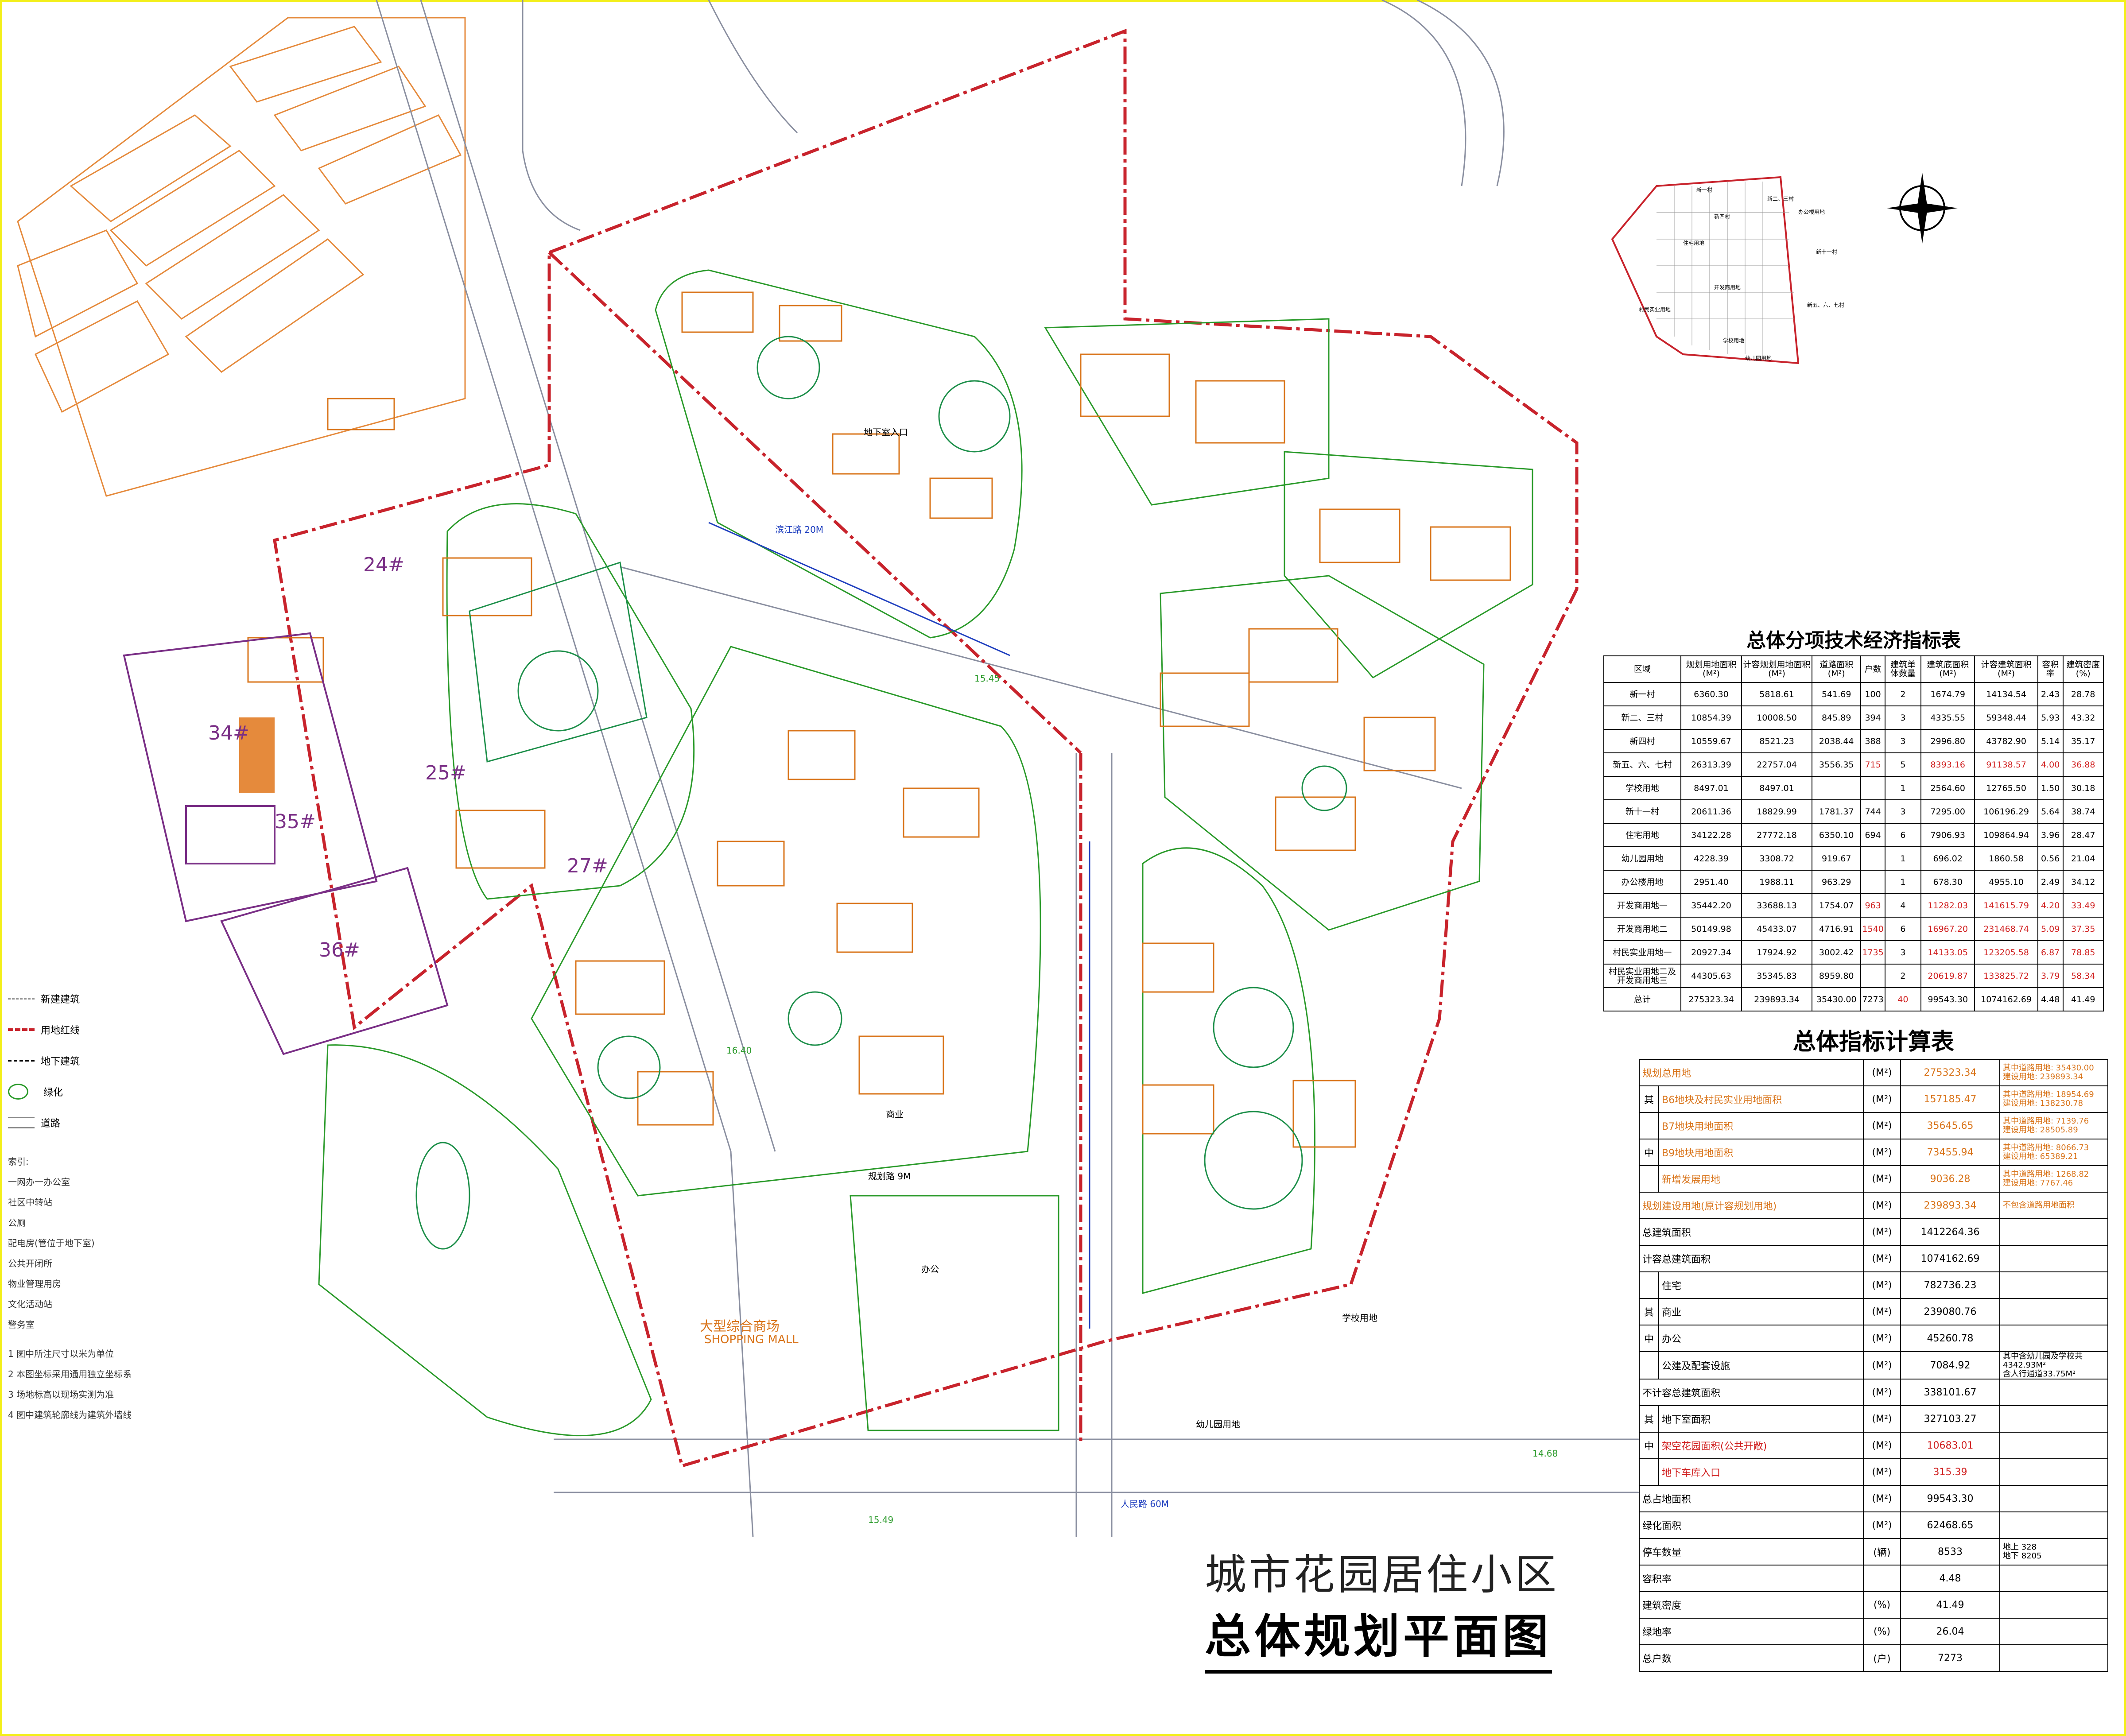 Image resolution: width=2126 pixels, height=1736 pixels. What do you see at coordinates (2083, 788) in the screenshot?
I see `tech-table-cell: 30.18` at bounding box center [2083, 788].